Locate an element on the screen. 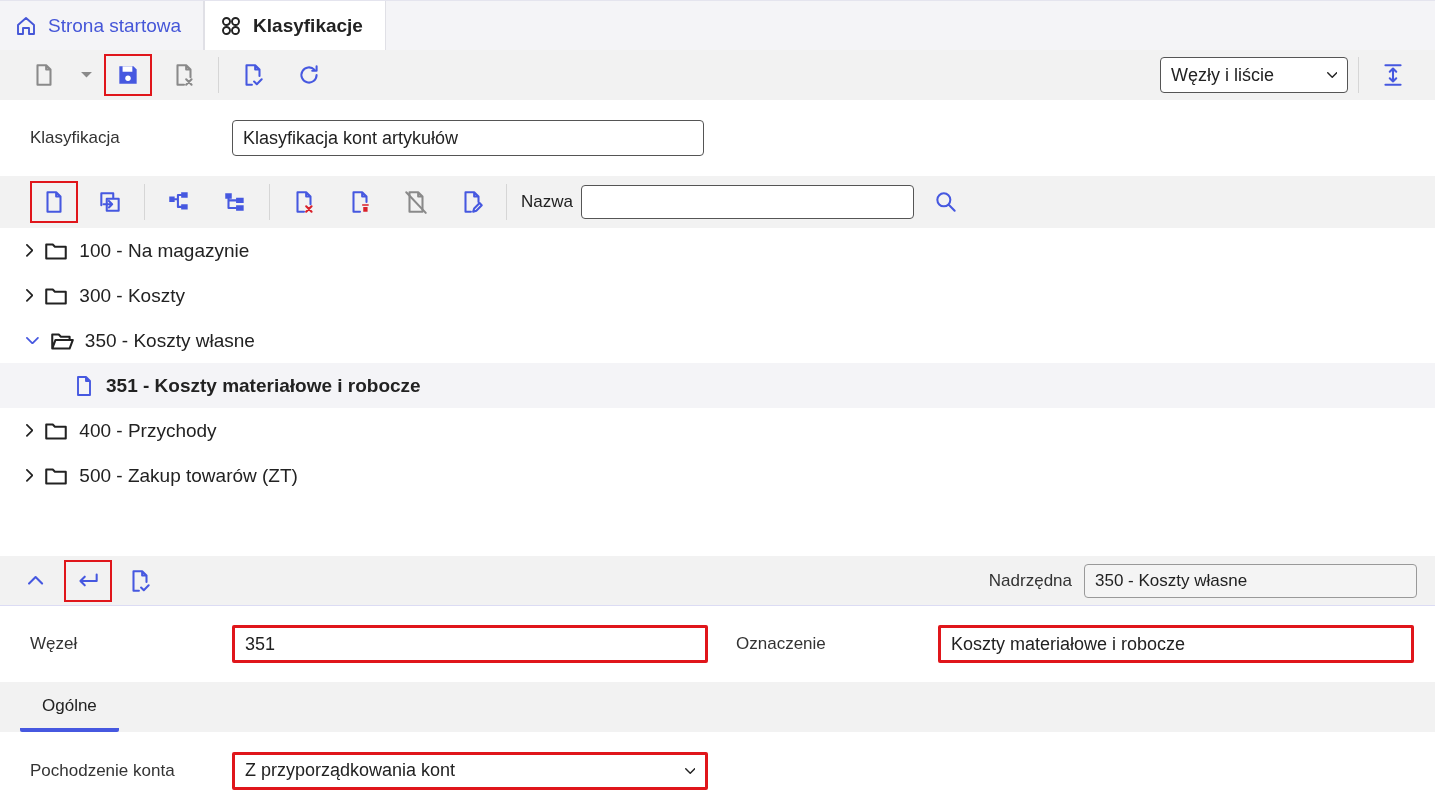  search-label: Nazwa is located at coordinates (547, 202).